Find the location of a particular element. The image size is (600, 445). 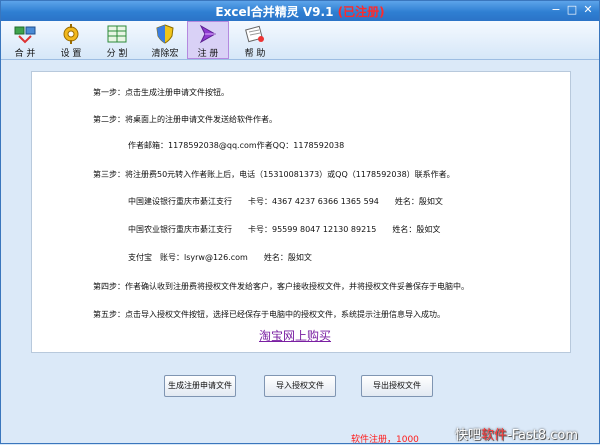

settings-button: 设 置 is located at coordinates (71, 40).